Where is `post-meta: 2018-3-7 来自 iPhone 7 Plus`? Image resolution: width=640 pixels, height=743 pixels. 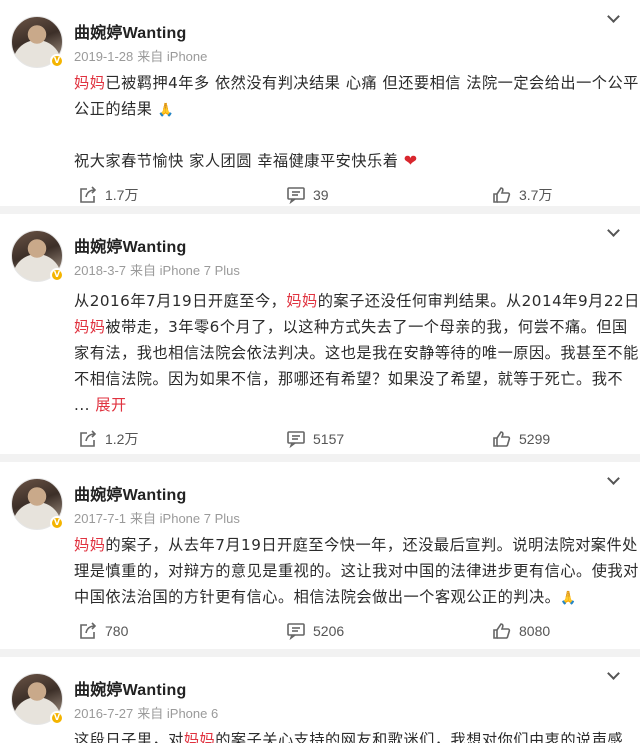
post-meta: 2018-3-7 来自 iPhone 7 Plus is located at coordinates (159, 269).